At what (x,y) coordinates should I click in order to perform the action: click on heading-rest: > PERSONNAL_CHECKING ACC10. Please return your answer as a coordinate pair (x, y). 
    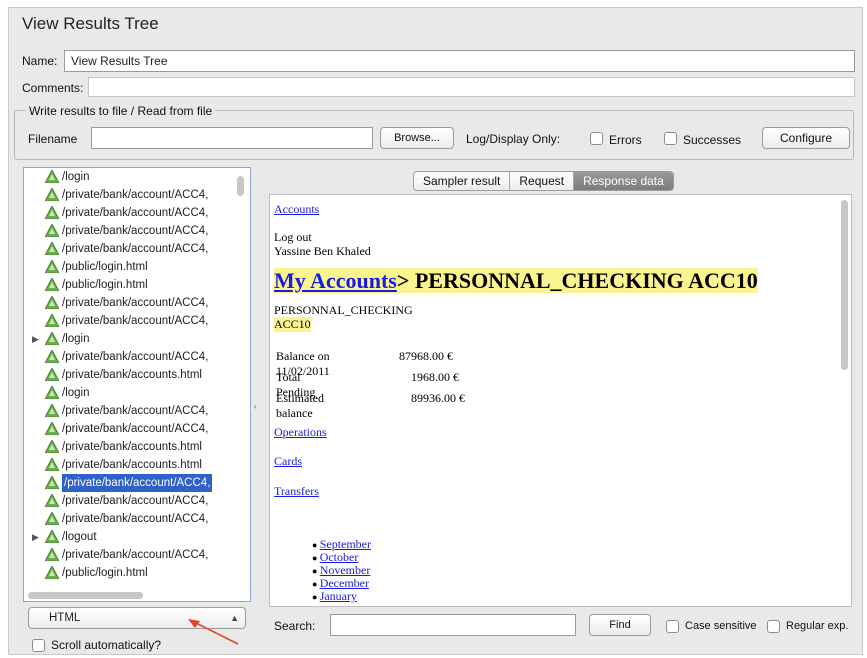
    Looking at the image, I should click on (577, 280).